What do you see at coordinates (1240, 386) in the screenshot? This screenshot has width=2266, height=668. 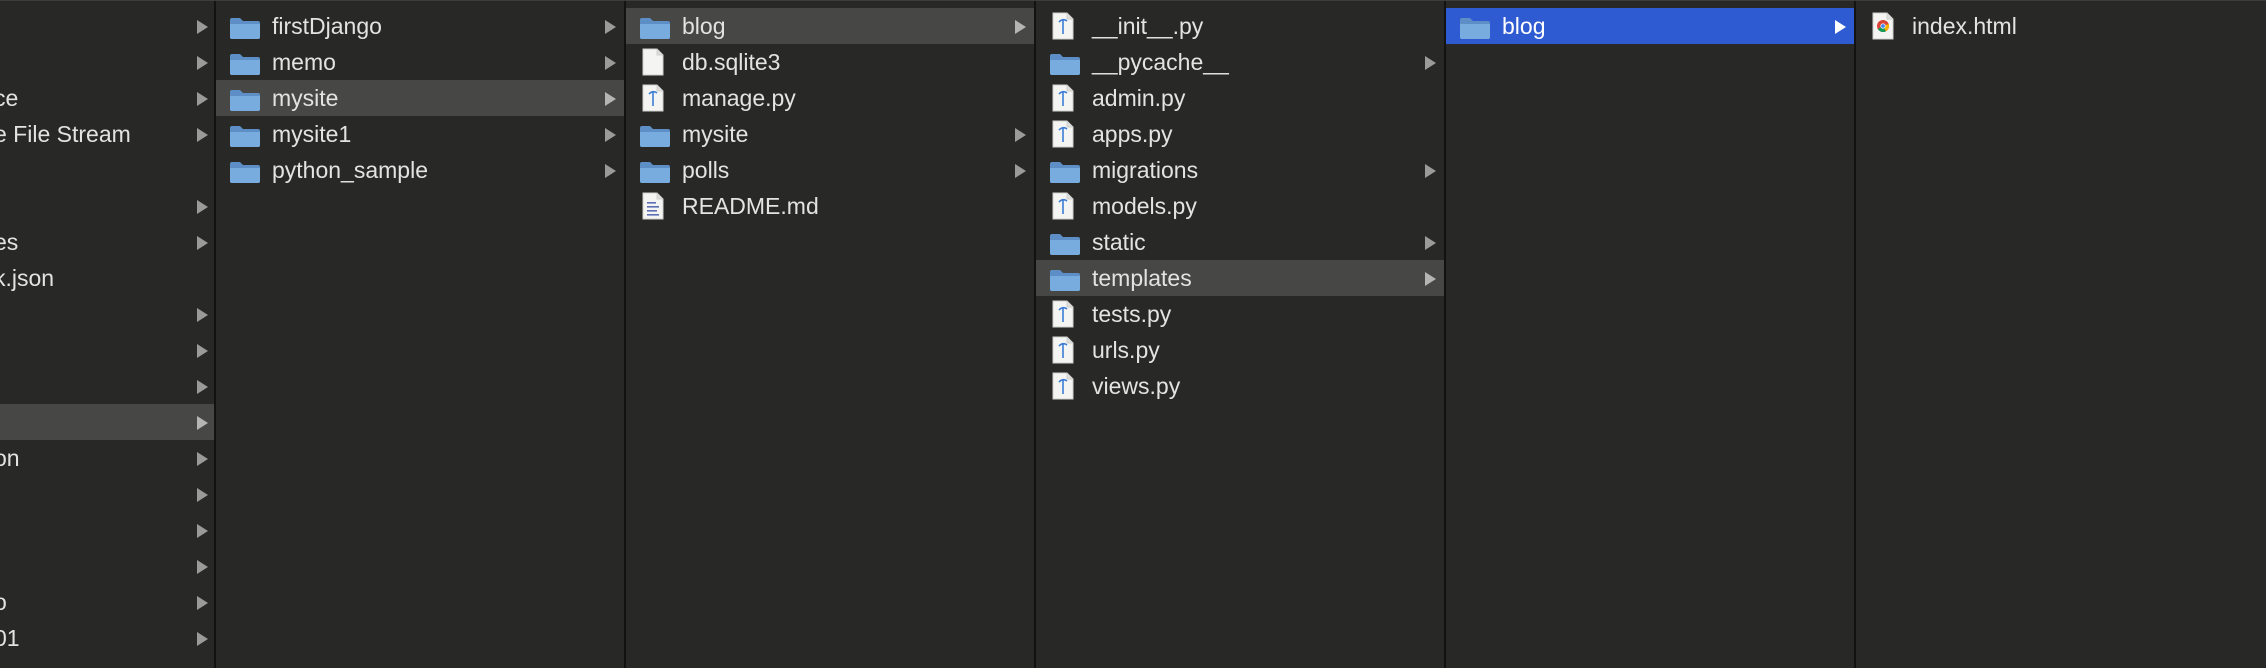 I see `list-item-views-py: views.py` at bounding box center [1240, 386].